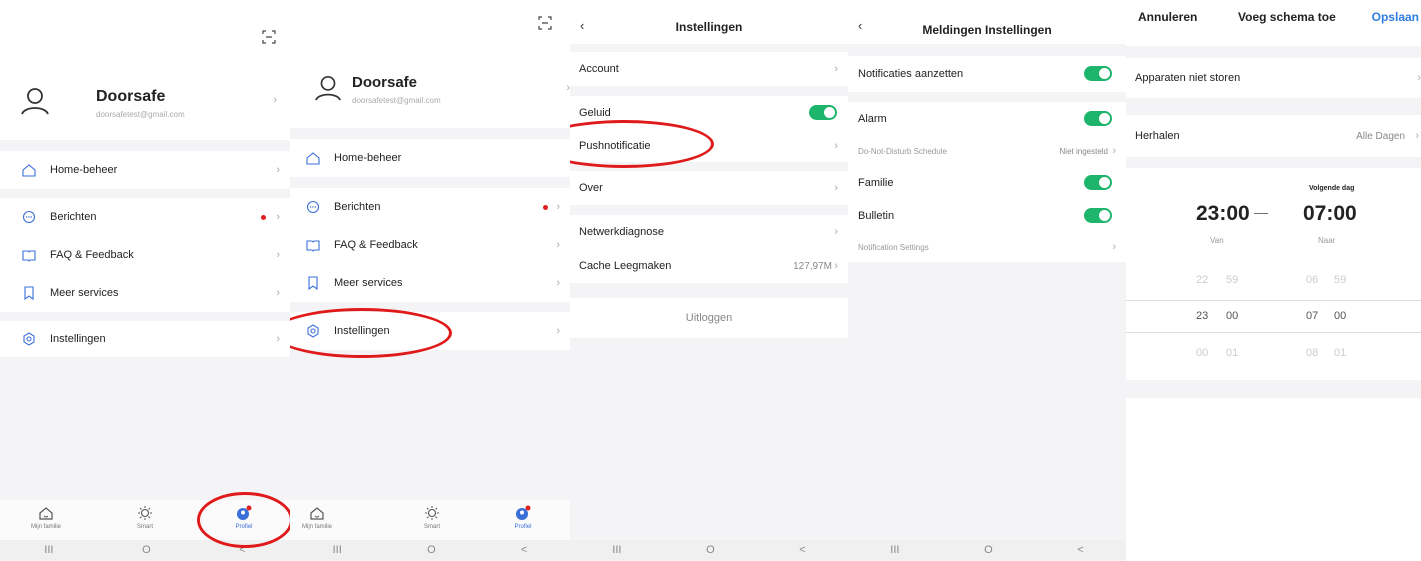  I want to click on cancel-button: Annuleren, so click(1167, 17).